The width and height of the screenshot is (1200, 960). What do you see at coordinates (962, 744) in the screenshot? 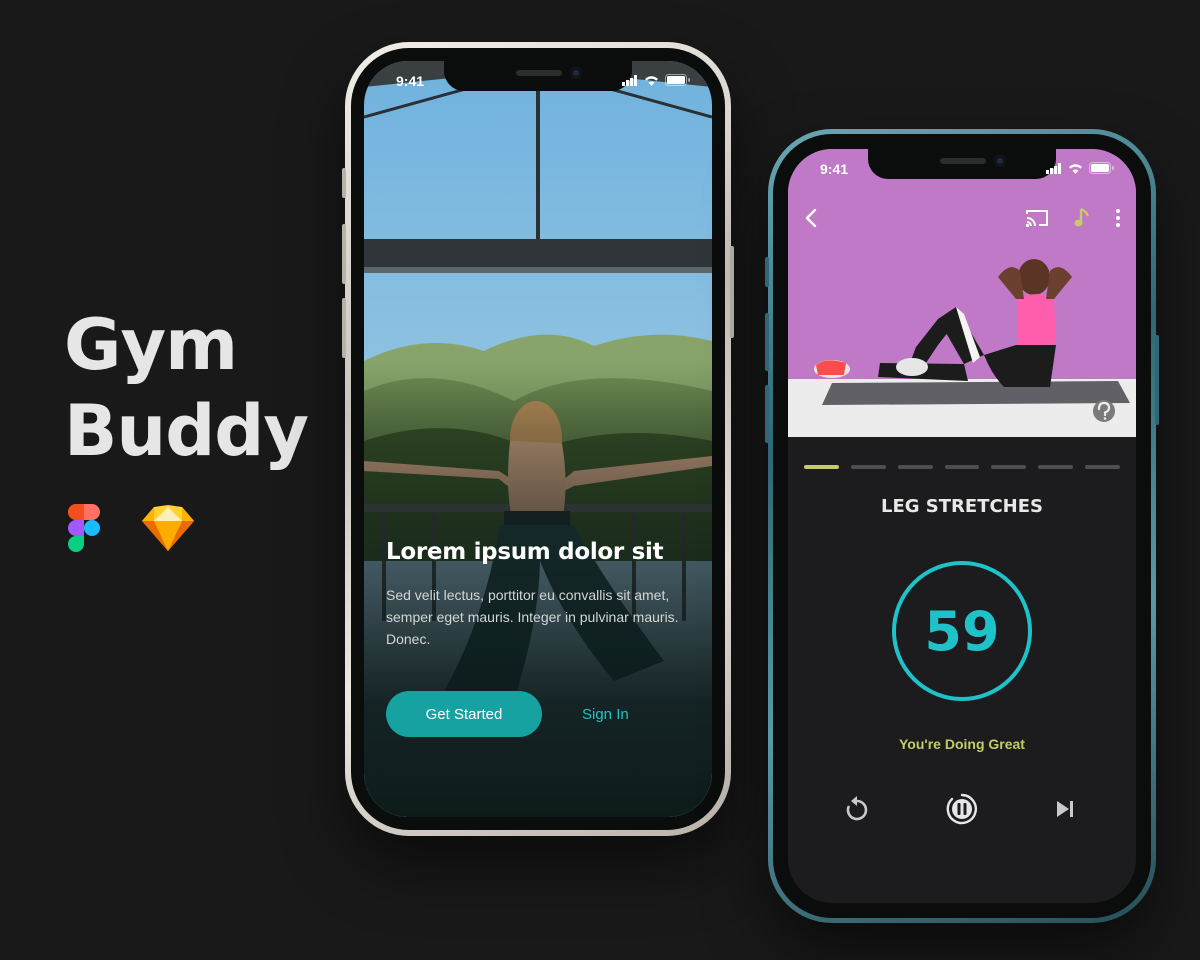
I see `encouragement-text: You're Doing Great` at bounding box center [962, 744].